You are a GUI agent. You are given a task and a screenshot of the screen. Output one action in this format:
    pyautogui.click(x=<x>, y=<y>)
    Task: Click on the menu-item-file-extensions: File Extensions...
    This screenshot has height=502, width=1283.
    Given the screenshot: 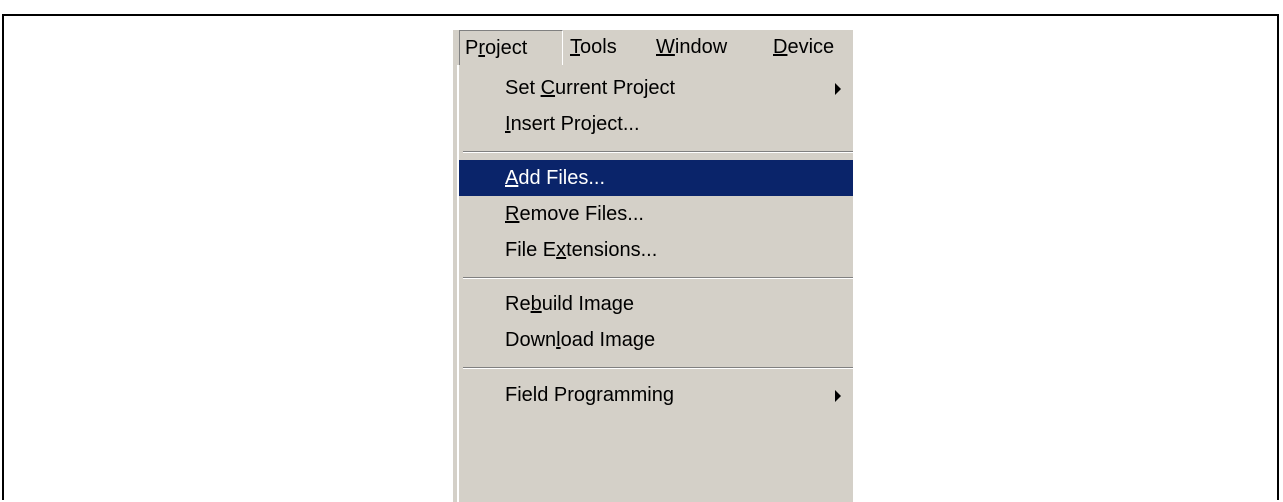 What is the action you would take?
    pyautogui.click(x=656, y=250)
    